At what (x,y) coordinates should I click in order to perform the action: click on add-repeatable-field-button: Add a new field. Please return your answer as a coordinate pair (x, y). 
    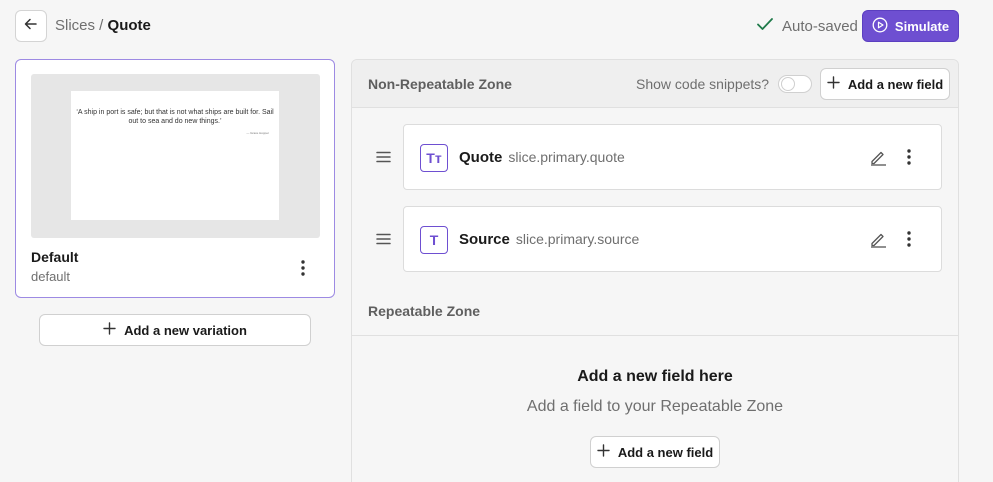
    Looking at the image, I should click on (655, 452).